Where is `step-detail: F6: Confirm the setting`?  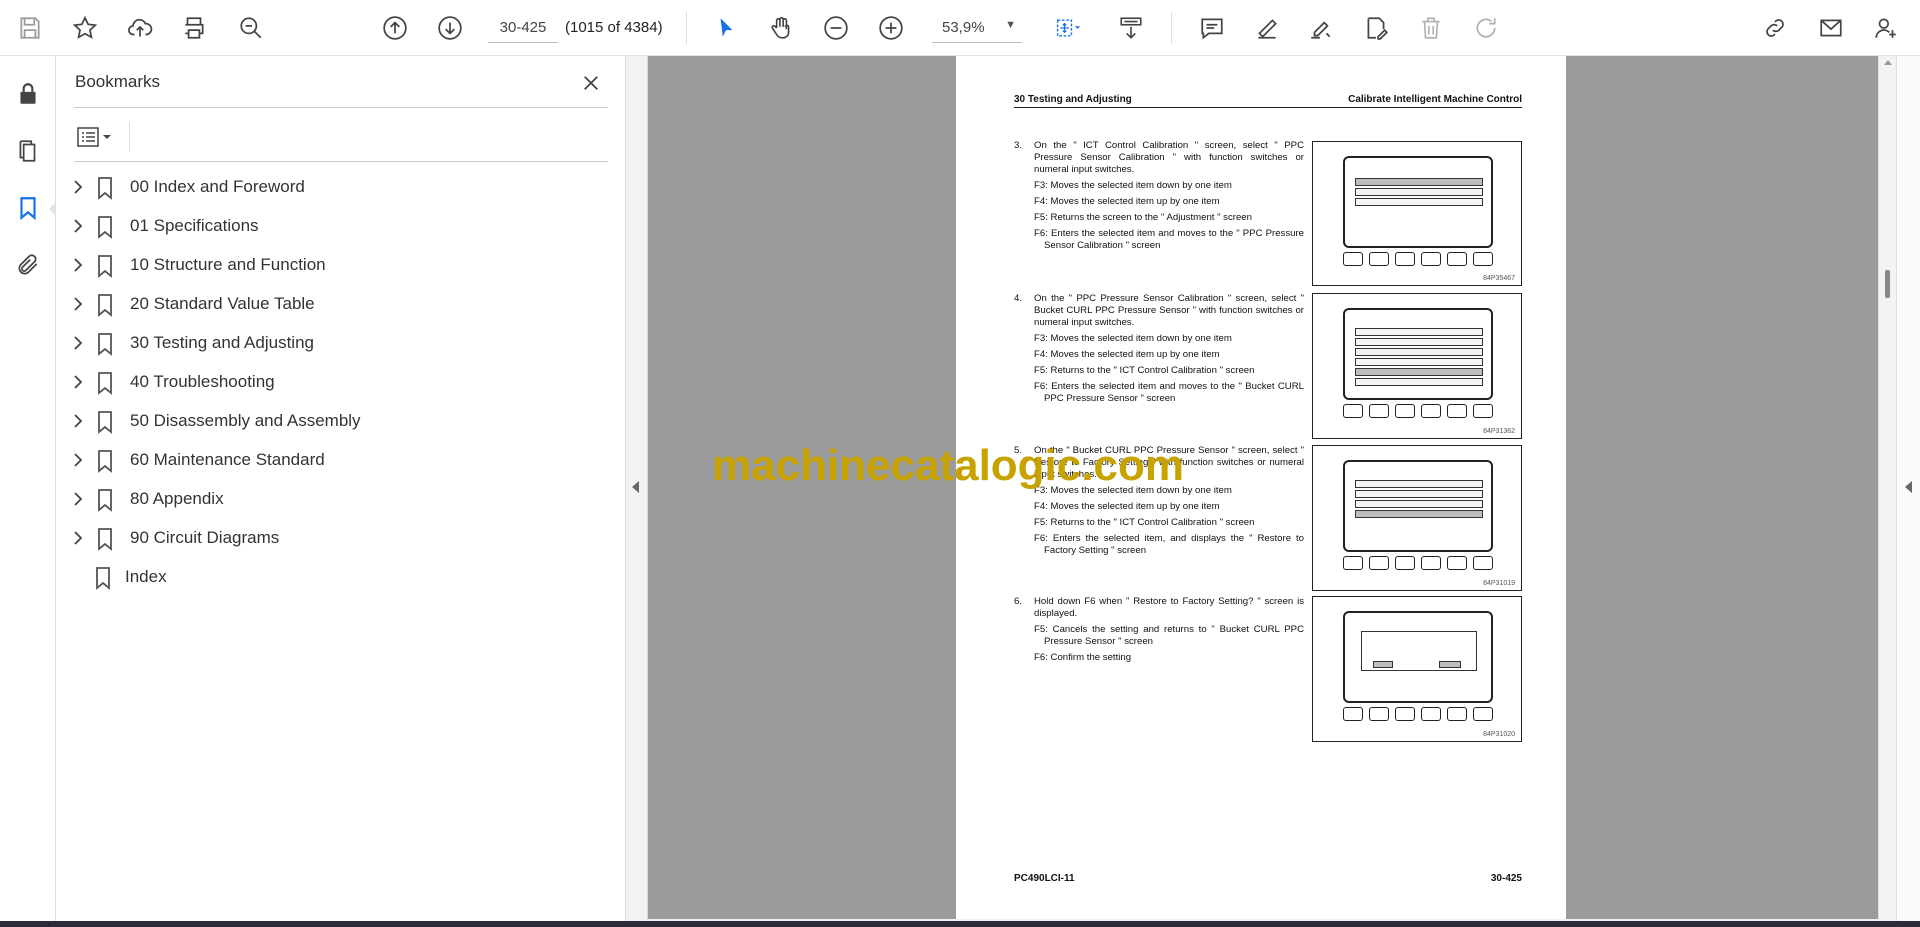 step-detail: F6: Confirm the setting is located at coordinates (1083, 657).